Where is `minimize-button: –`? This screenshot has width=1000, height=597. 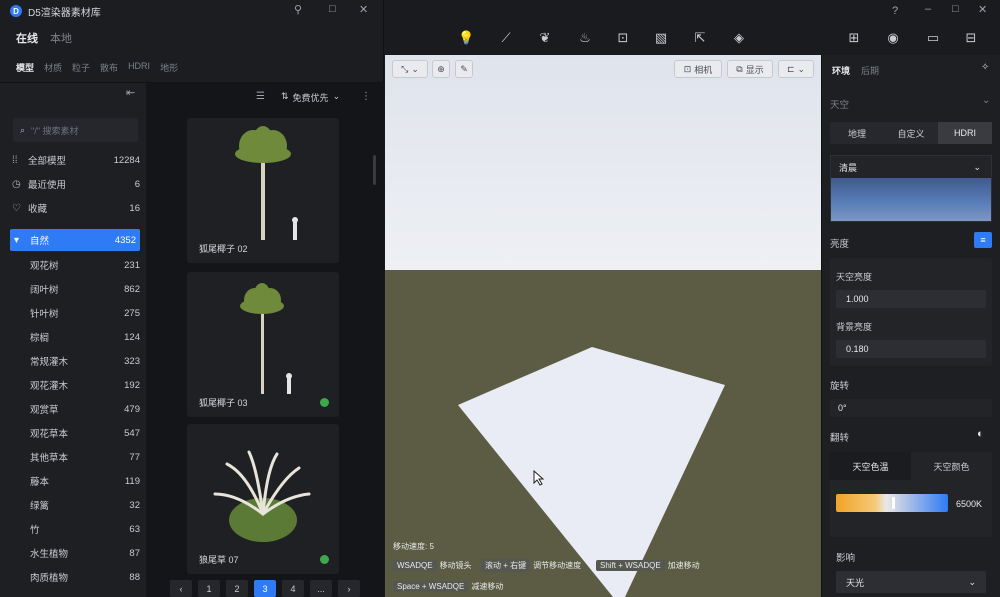
minimize-button: – is located at coordinates (928, 9).